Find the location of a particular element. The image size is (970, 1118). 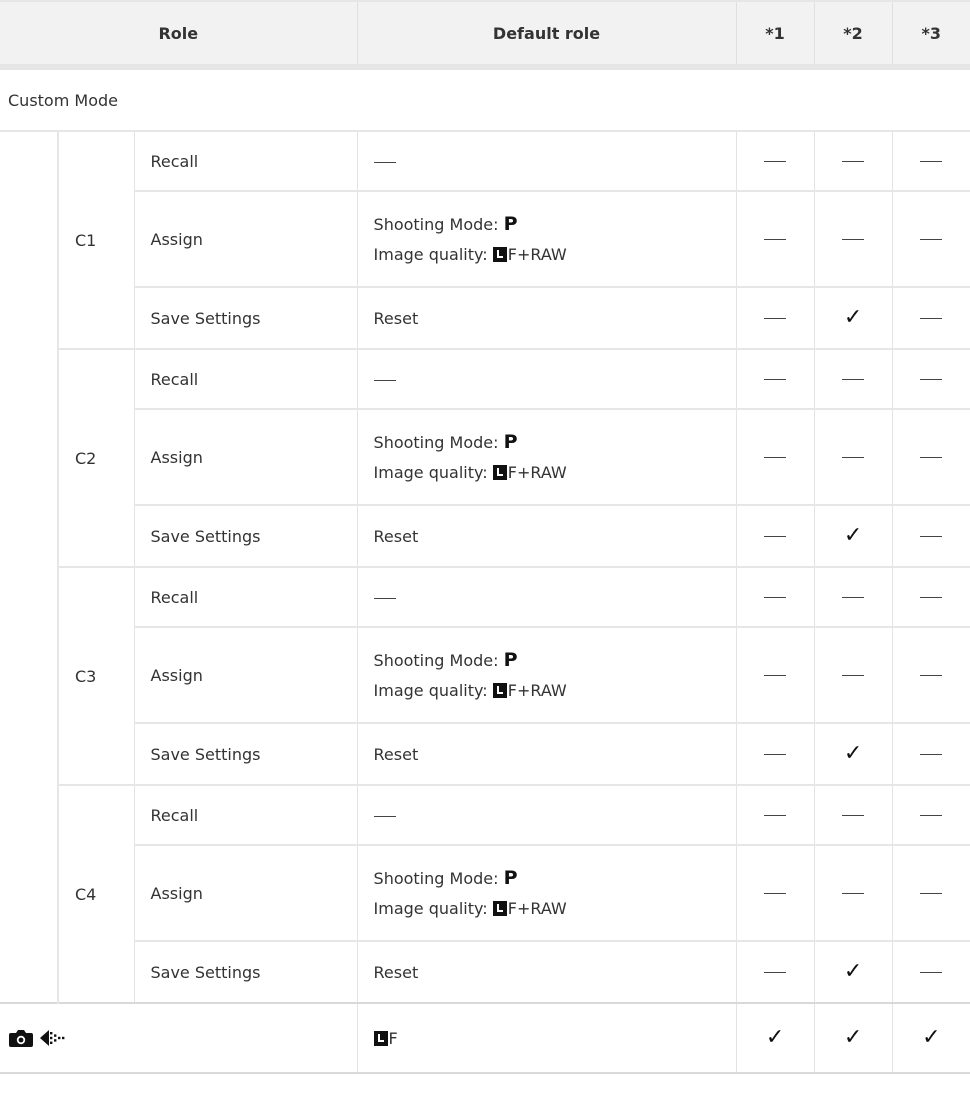

group-label: C4 is located at coordinates (95, 893).